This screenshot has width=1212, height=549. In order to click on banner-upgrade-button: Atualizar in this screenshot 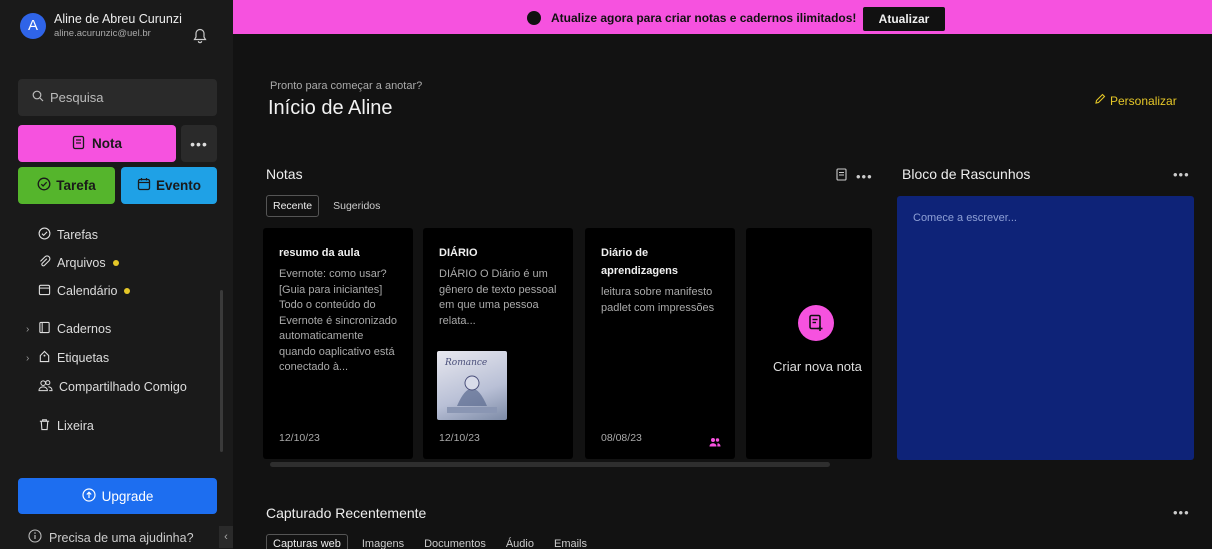, I will do `click(904, 19)`.